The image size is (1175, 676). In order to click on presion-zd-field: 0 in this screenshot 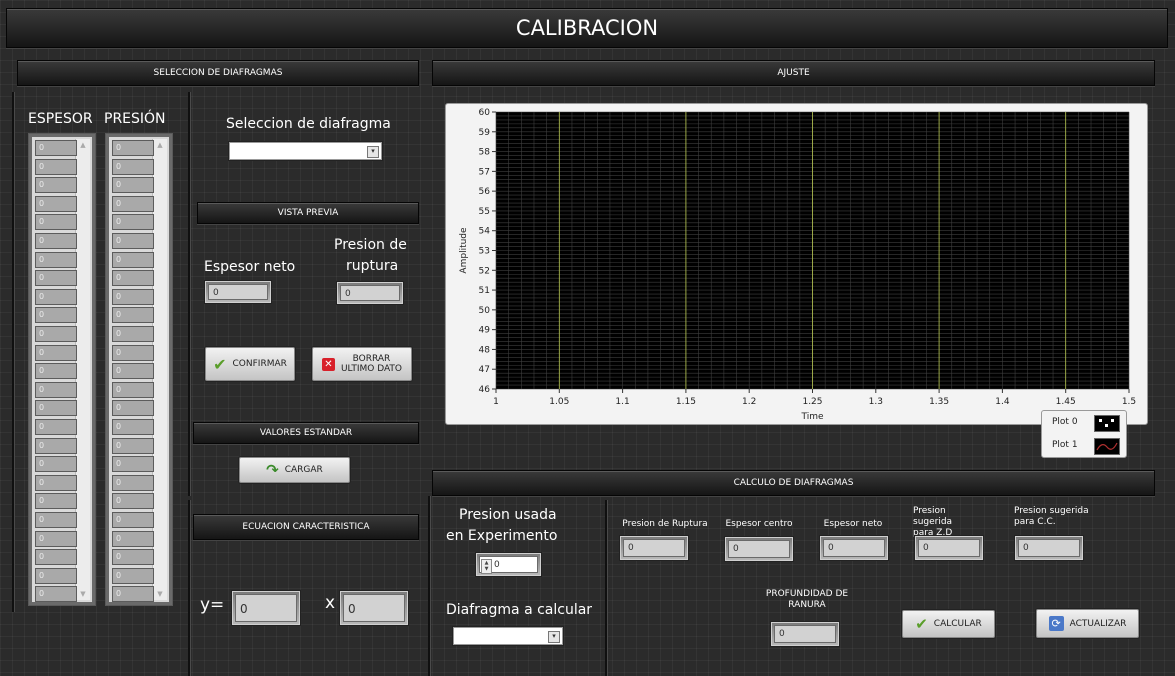, I will do `click(949, 548)`.